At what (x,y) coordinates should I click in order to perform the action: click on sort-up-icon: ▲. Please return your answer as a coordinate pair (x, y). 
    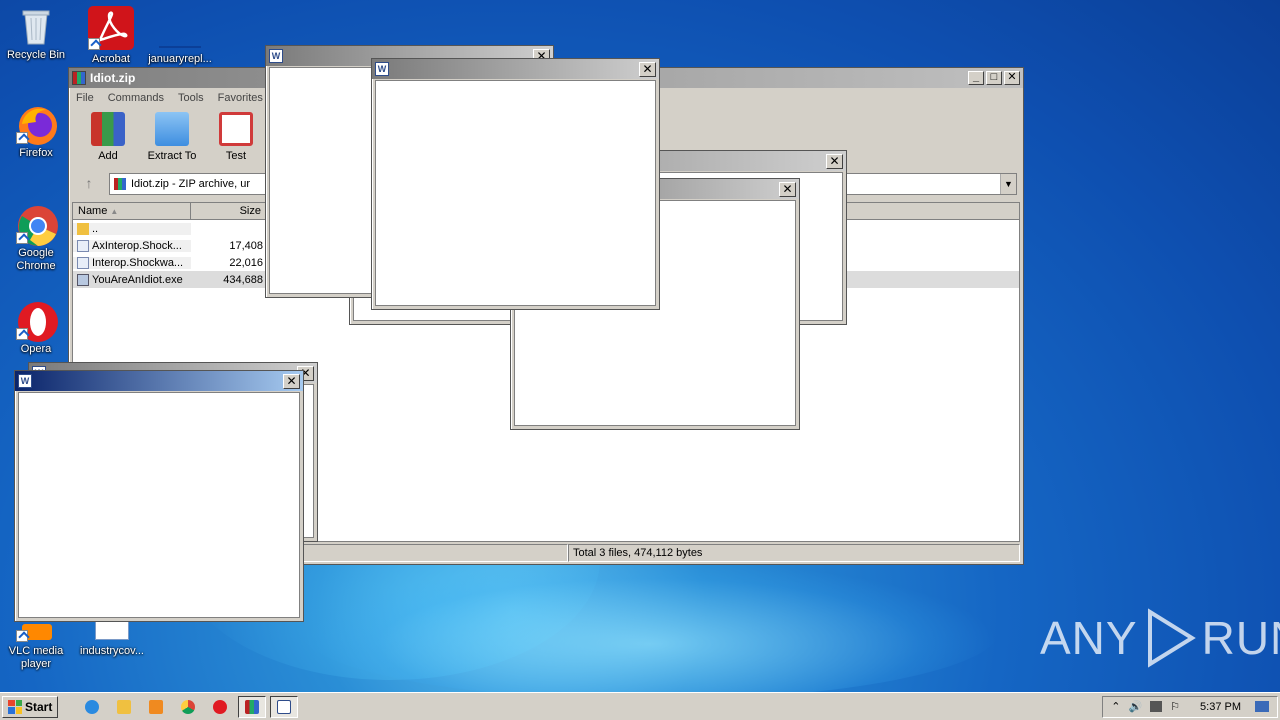
    Looking at the image, I should click on (114, 211).